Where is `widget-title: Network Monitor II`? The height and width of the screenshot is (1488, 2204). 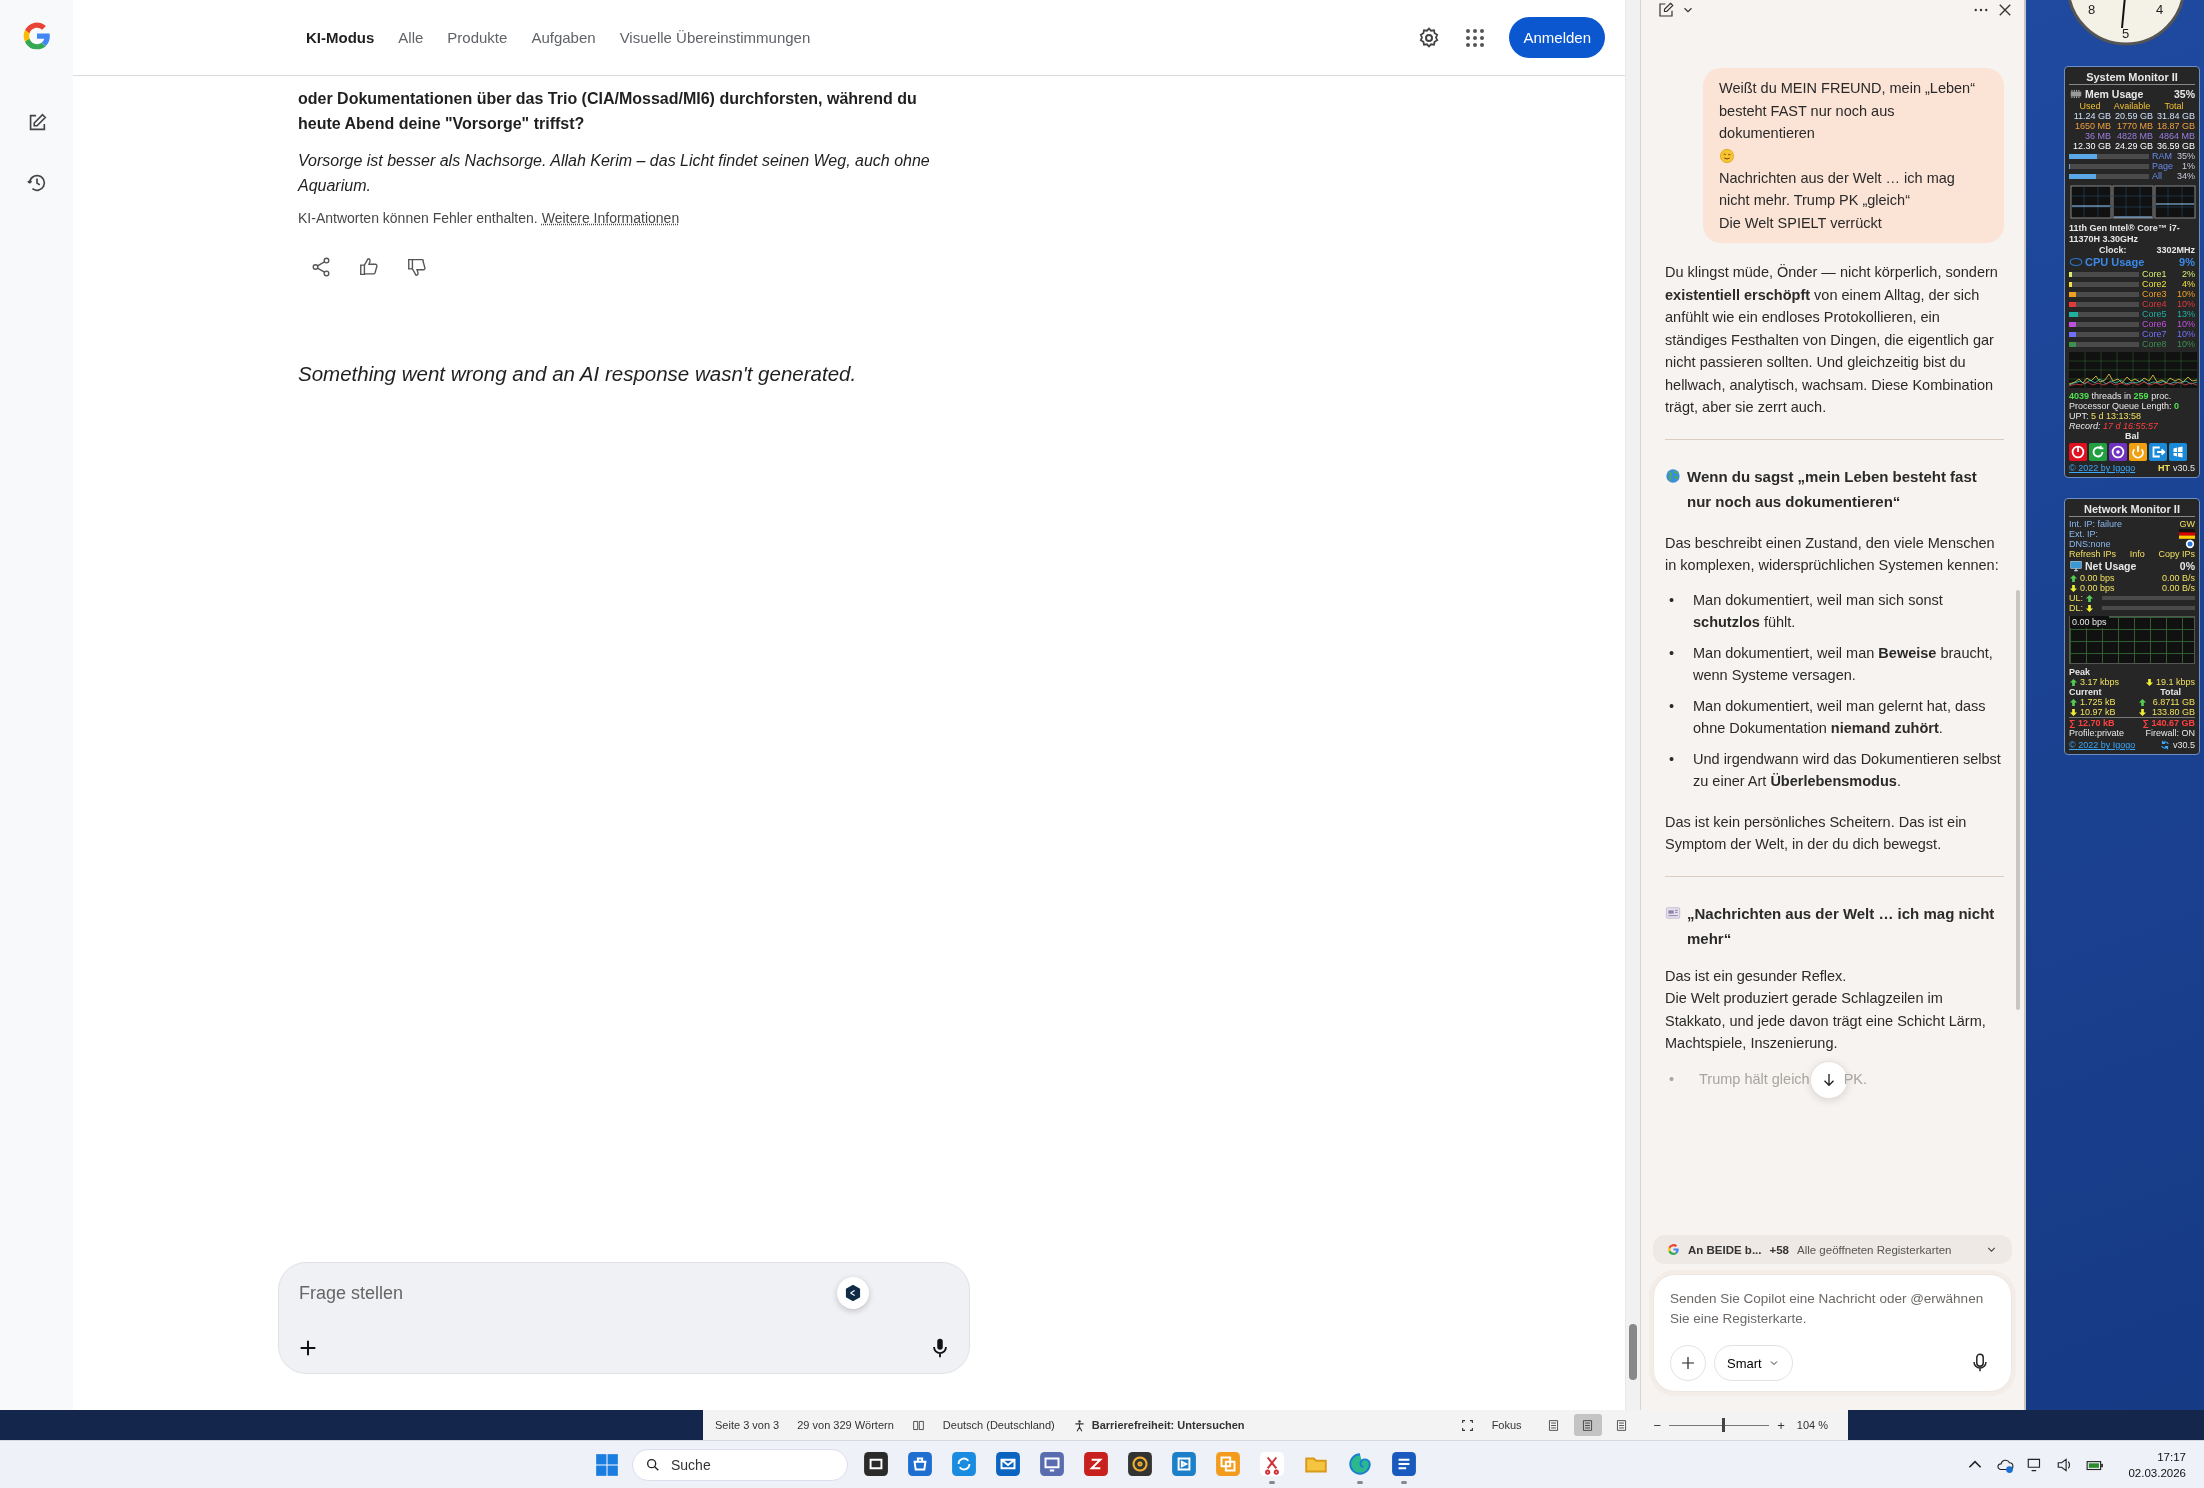 widget-title: Network Monitor II is located at coordinates (2132, 509).